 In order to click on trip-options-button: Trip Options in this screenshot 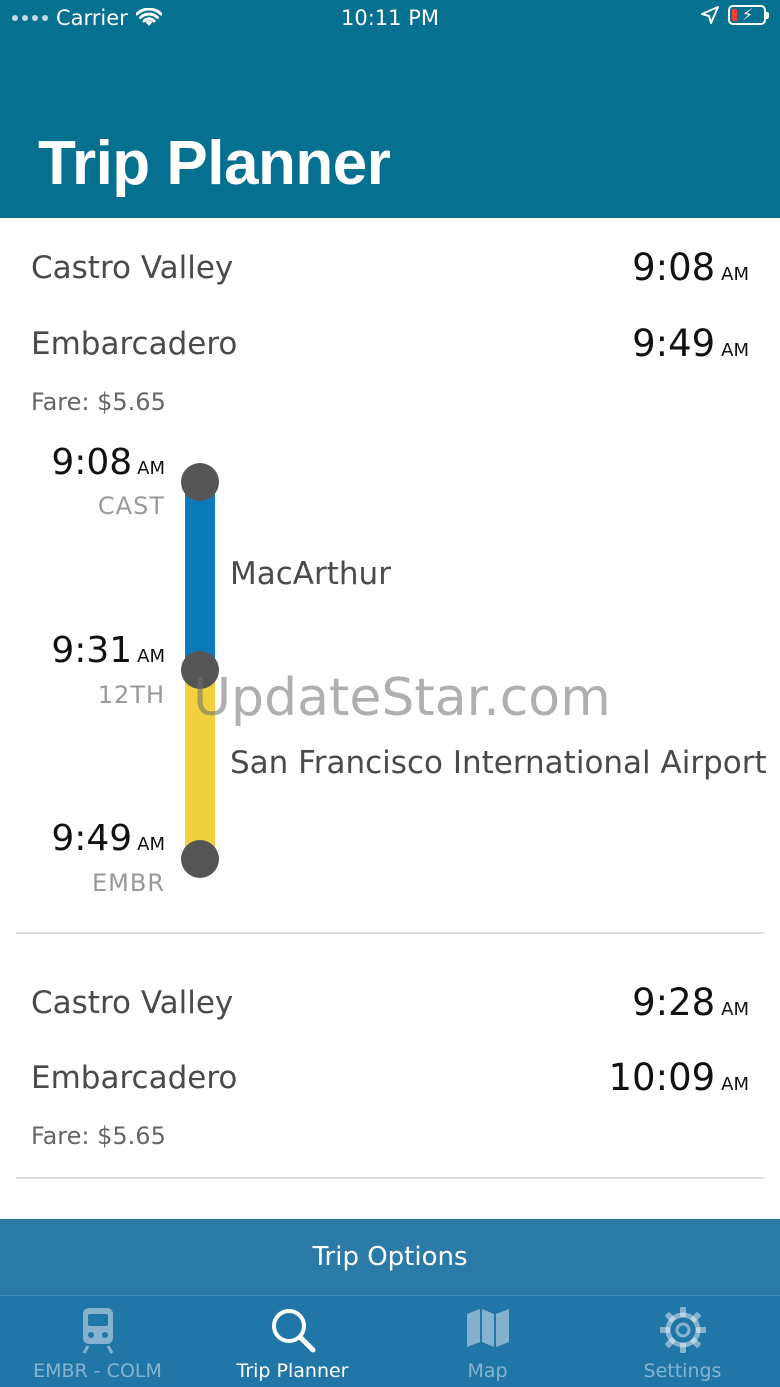, I will do `click(390, 1257)`.